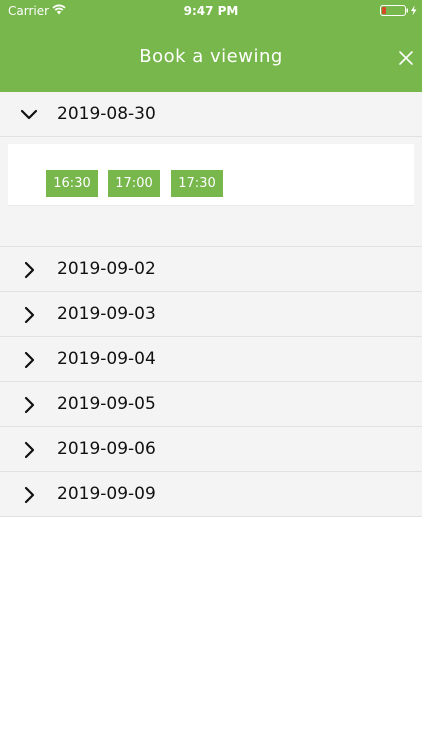 The height and width of the screenshot is (750, 422). Describe the element at coordinates (106, 114) in the screenshot. I see `date-label: 2019-08-30` at that location.